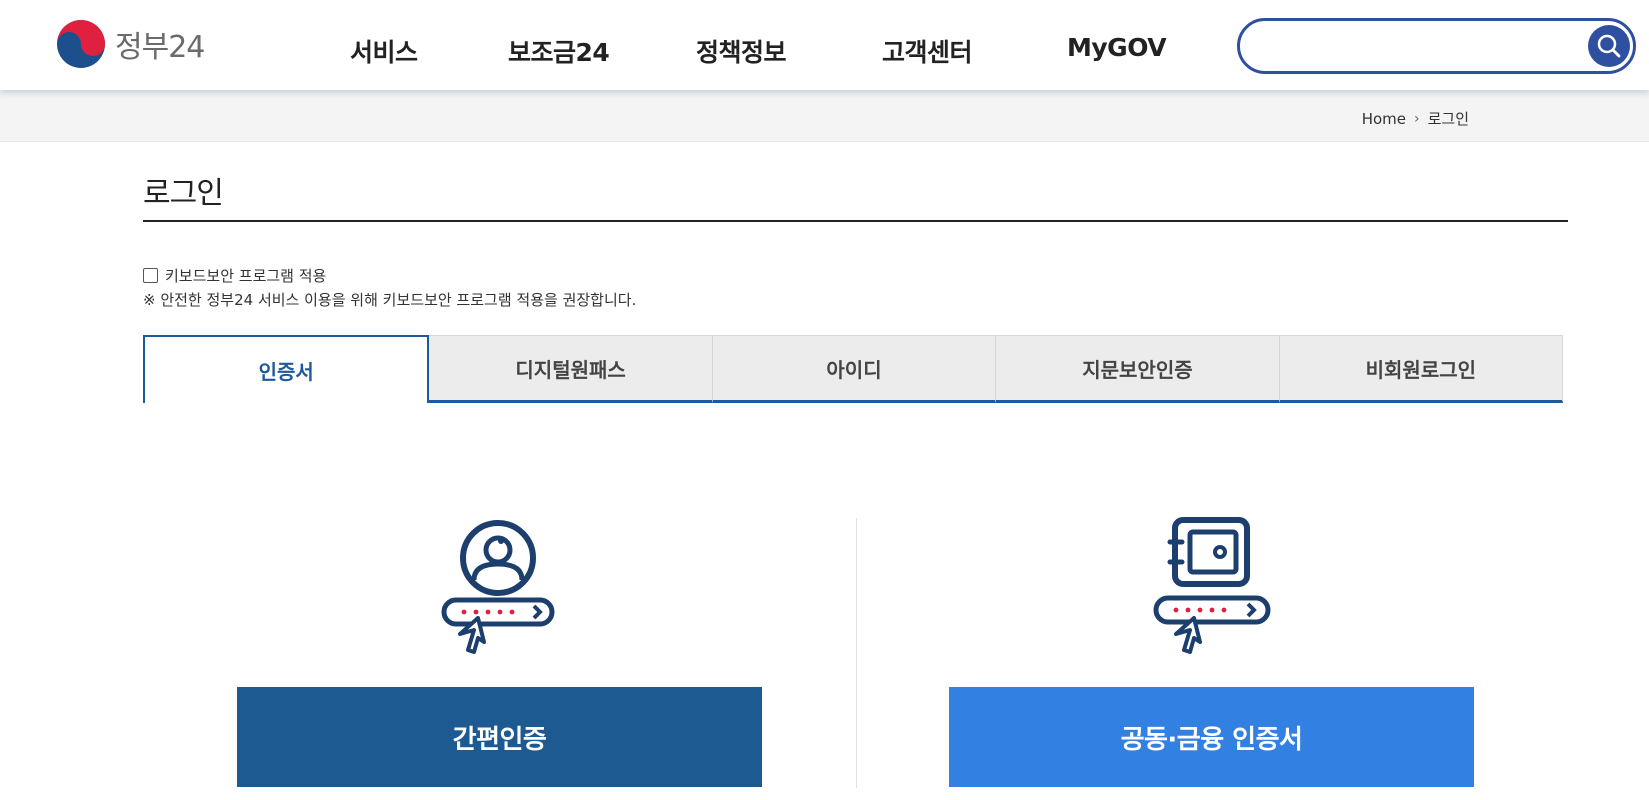 This screenshot has width=1649, height=800. What do you see at coordinates (499, 737) in the screenshot?
I see `simple-auth-button: 간편인증` at bounding box center [499, 737].